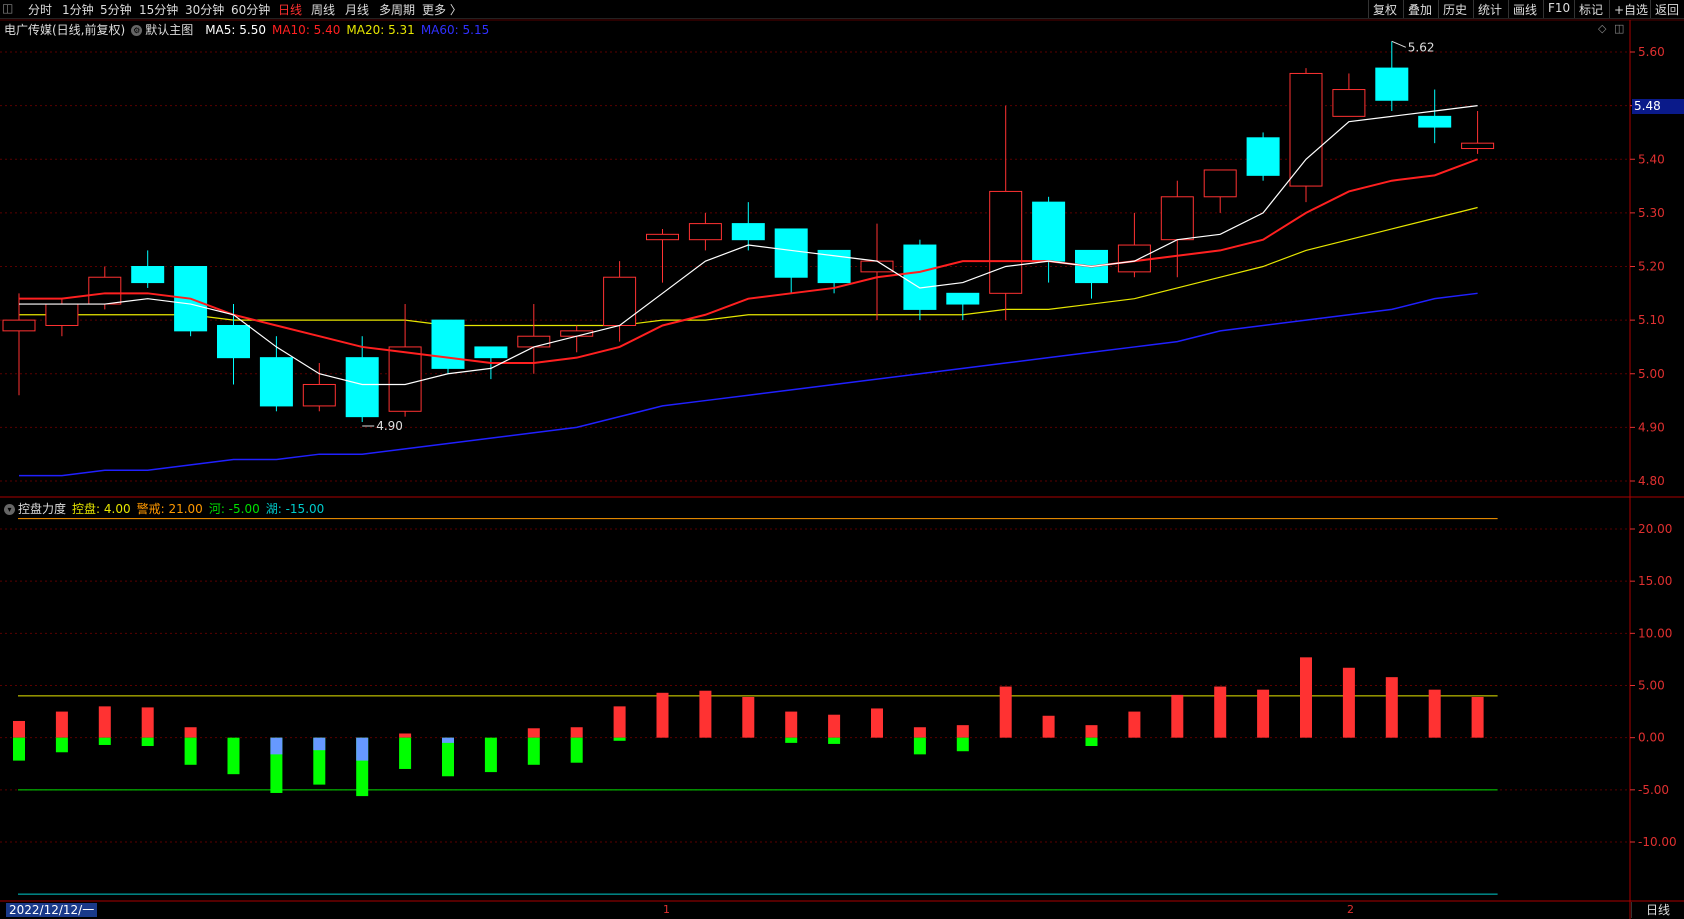 The width and height of the screenshot is (1684, 919). I want to click on tab-multi-period: 多周期, so click(397, 9).